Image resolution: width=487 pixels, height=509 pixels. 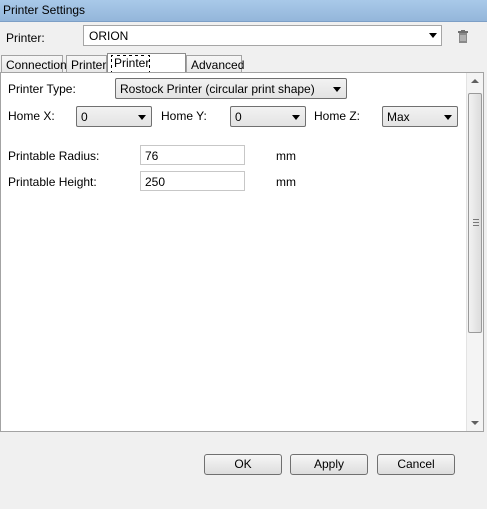 What do you see at coordinates (114, 116) in the screenshot?
I see `home-x-select: 0` at bounding box center [114, 116].